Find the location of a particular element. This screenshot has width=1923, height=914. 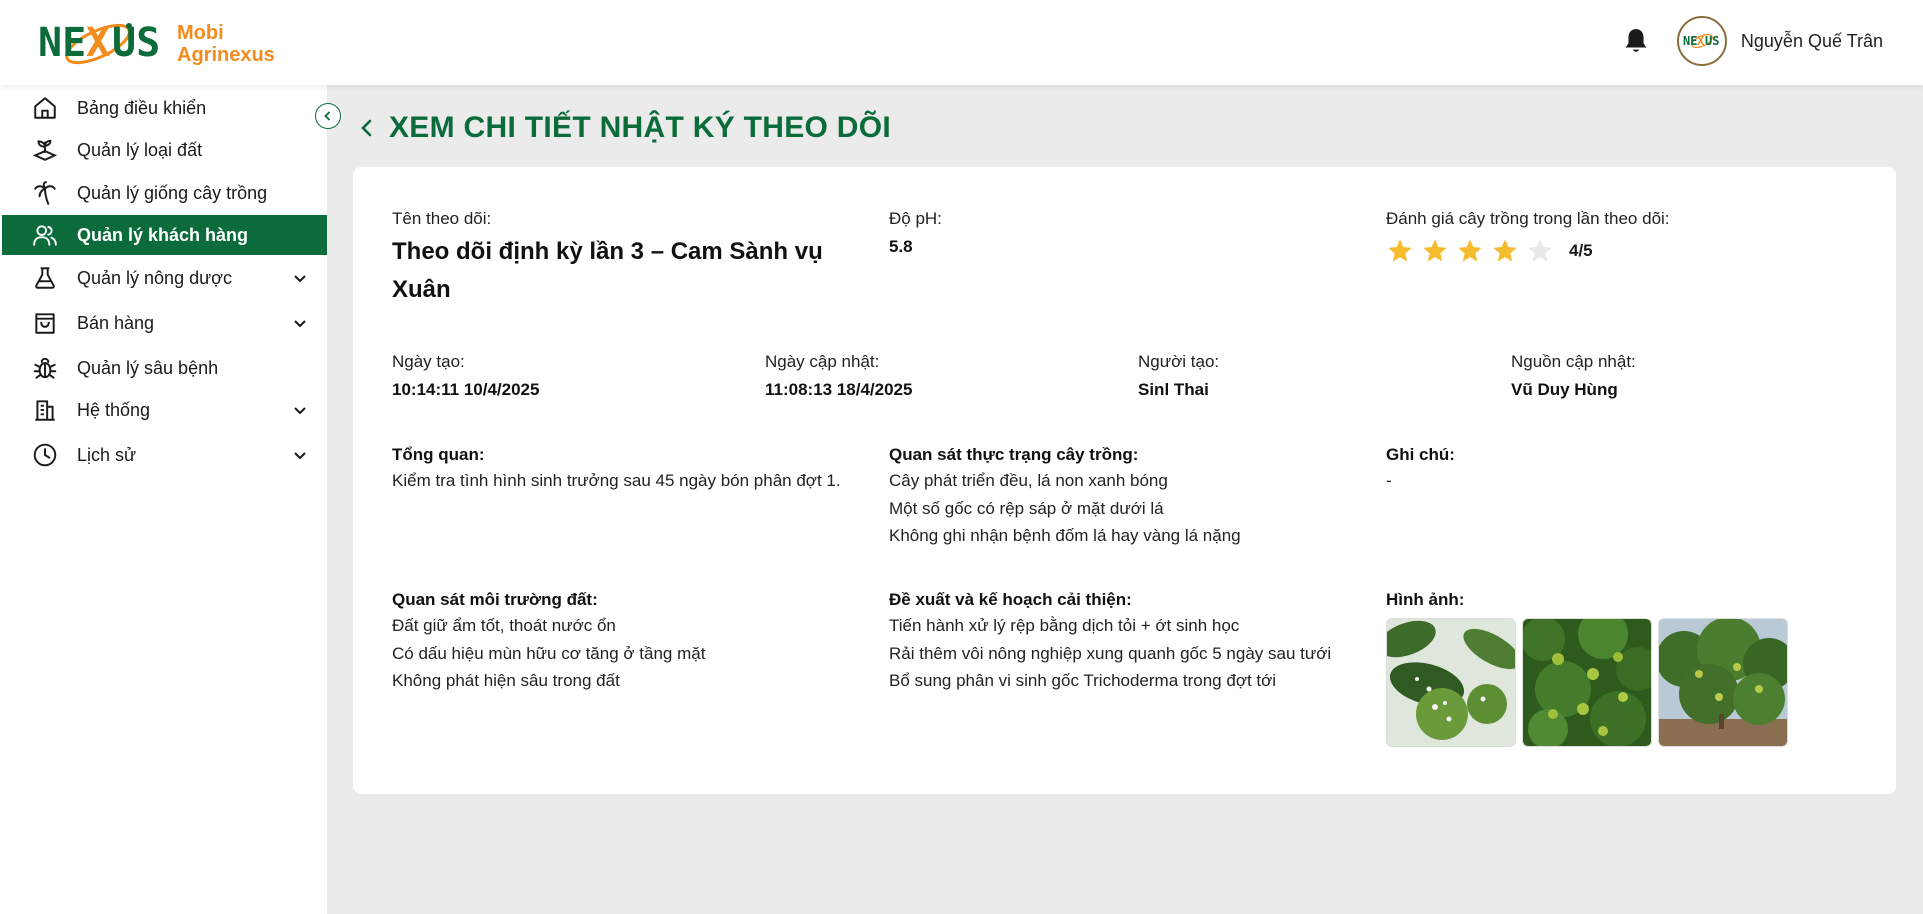

users-icon is located at coordinates (45, 235).